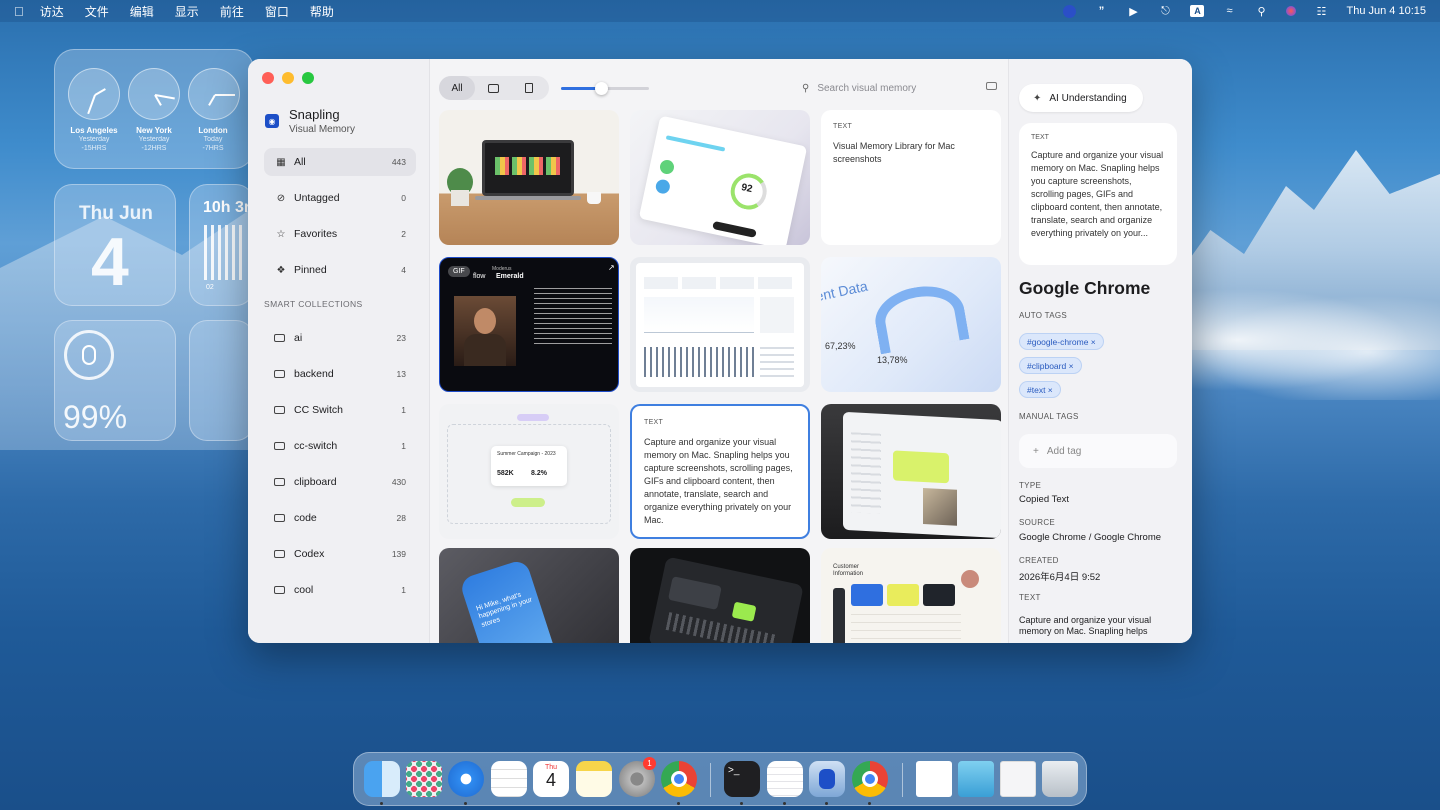 The height and width of the screenshot is (810, 1440). What do you see at coordinates (142, 11) in the screenshot?
I see `menu-edit: 编辑` at bounding box center [142, 11].